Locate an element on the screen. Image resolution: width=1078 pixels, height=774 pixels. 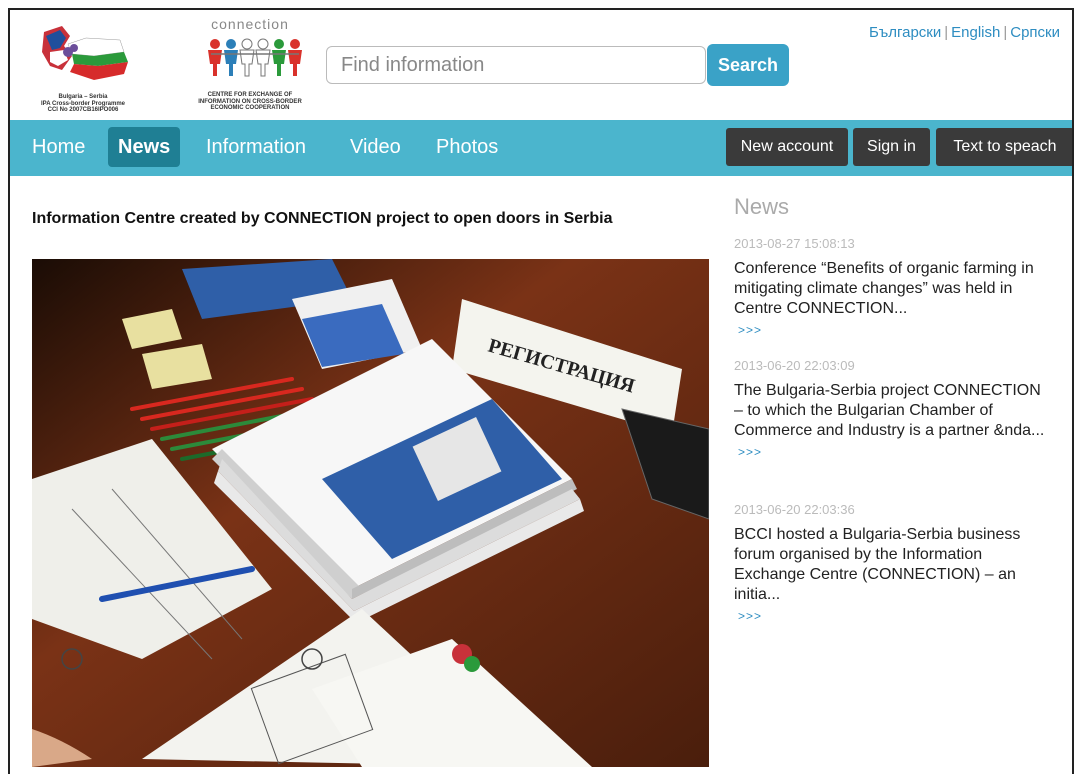
language-switcher: Български | English | Српски is located at coordinates (964, 32).